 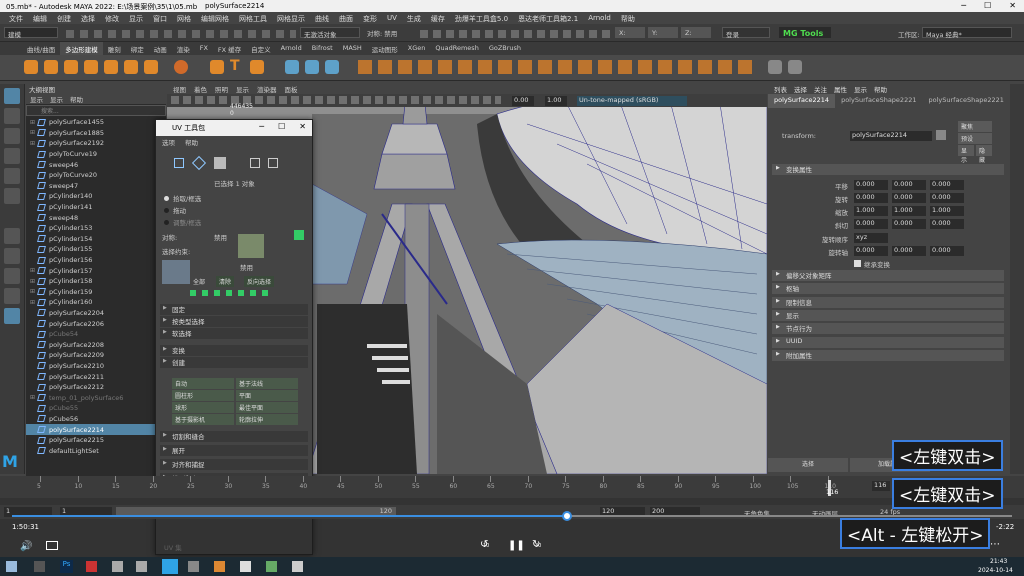 I want to click on uv-section-header: 固定, so click(x=234, y=309).